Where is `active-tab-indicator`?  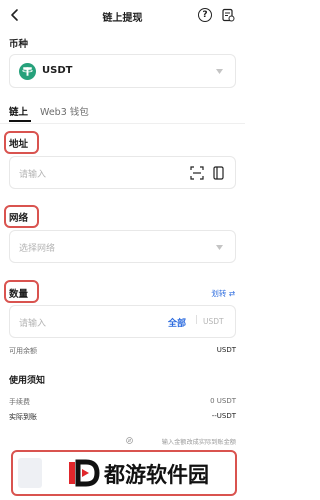
active-tab-indicator is located at coordinates (20, 121).